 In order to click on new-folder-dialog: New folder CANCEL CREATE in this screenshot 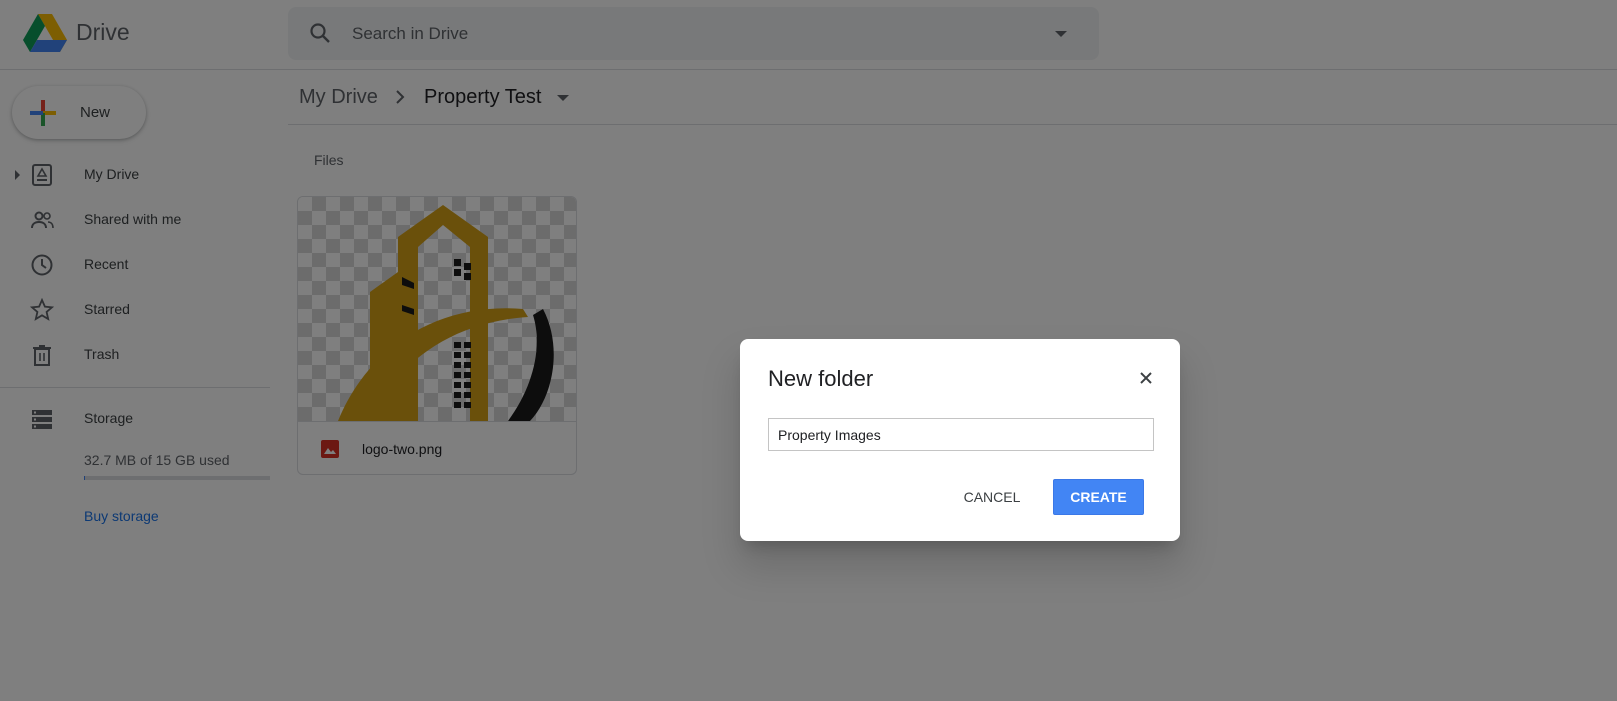, I will do `click(960, 440)`.